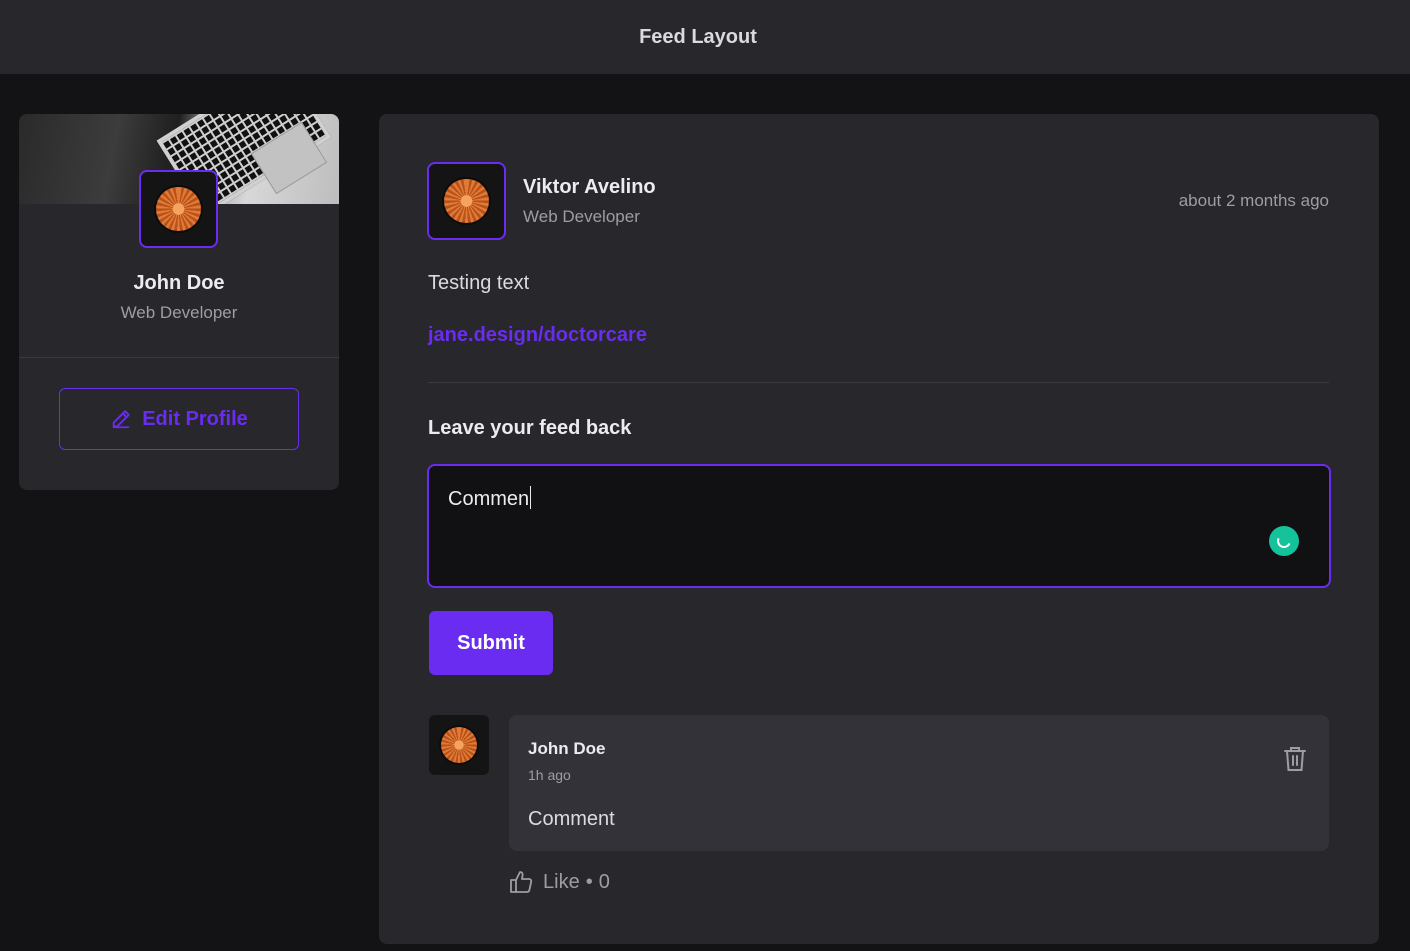  I want to click on post-author-role: Web Developer, so click(581, 216).